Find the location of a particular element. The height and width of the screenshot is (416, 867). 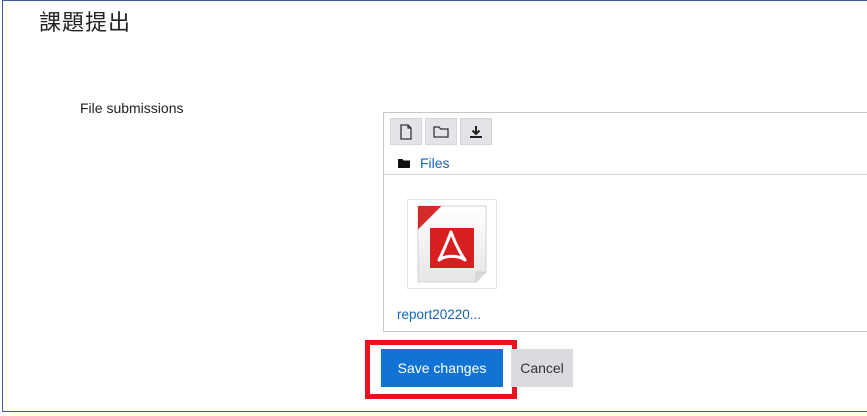

file-manager-toolbar is located at coordinates (441, 131).